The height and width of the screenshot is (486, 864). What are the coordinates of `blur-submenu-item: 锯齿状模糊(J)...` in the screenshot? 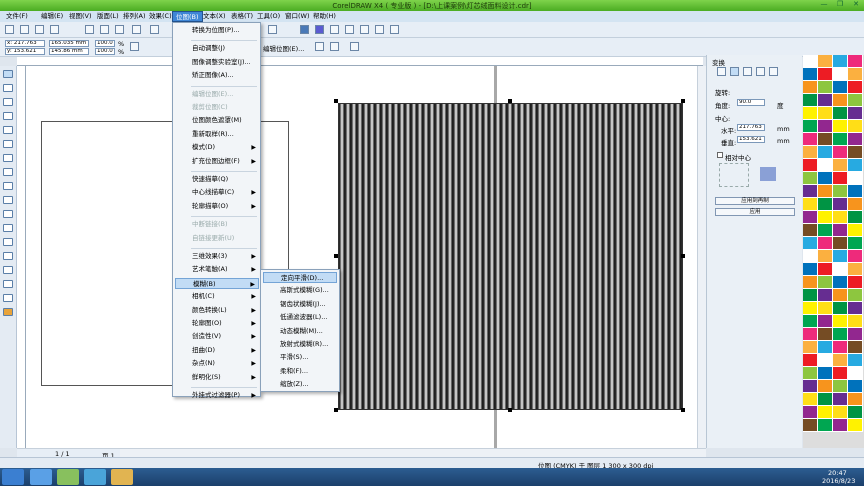 It's located at (300, 304).